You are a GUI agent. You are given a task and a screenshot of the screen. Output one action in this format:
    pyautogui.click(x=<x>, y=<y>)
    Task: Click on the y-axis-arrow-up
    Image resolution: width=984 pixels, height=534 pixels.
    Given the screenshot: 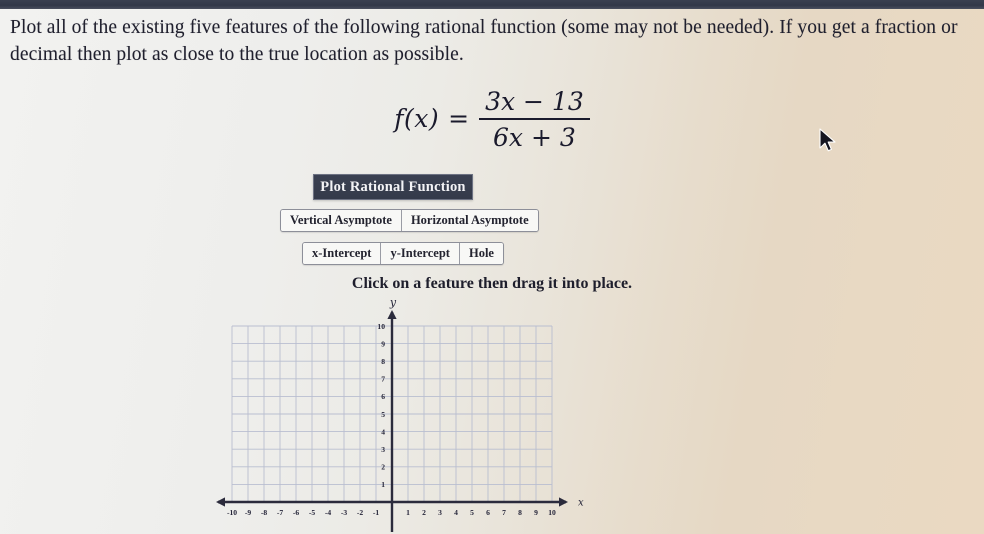 What is the action you would take?
    pyautogui.click(x=392, y=314)
    